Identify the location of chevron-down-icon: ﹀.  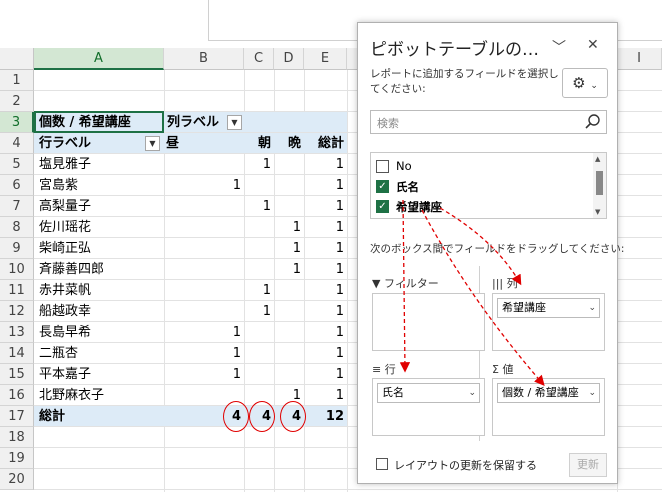
(559, 47).